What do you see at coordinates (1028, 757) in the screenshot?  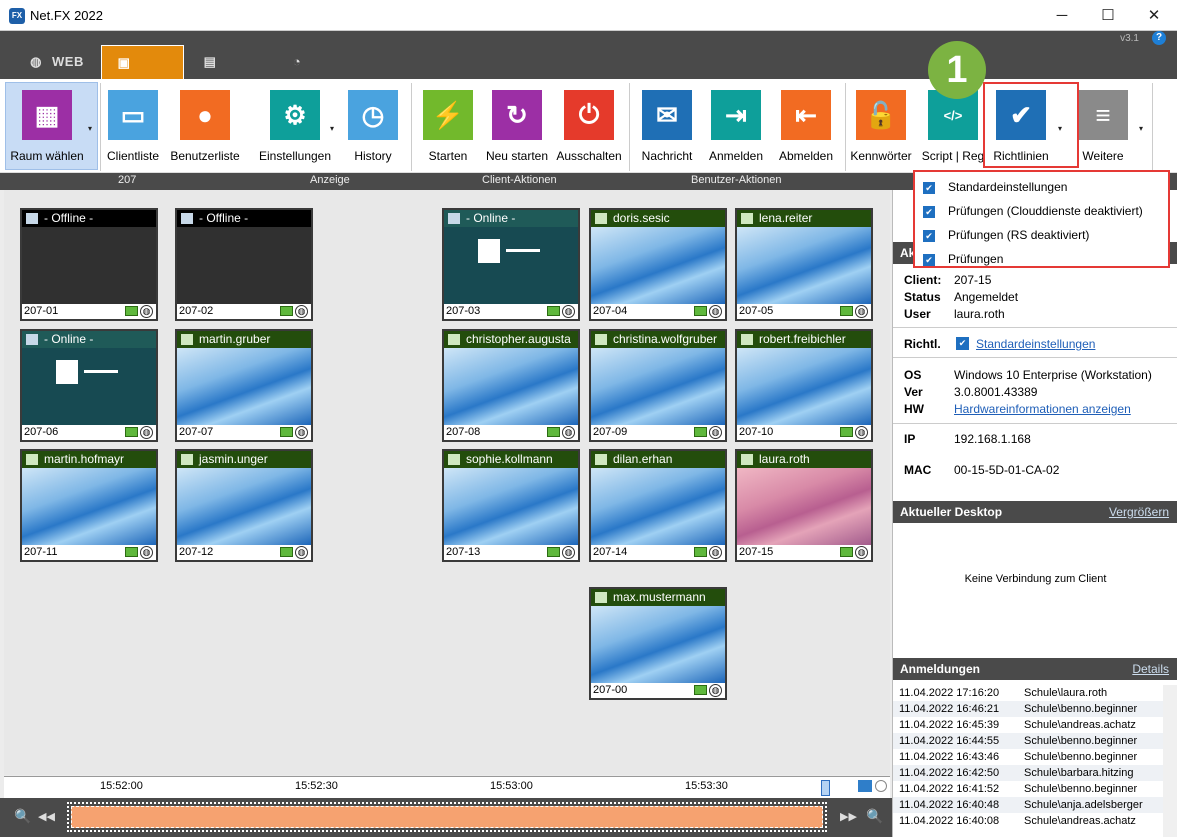 I see `login-row: 11.04.2022 16:43:46 Schule\benno.beginner` at bounding box center [1028, 757].